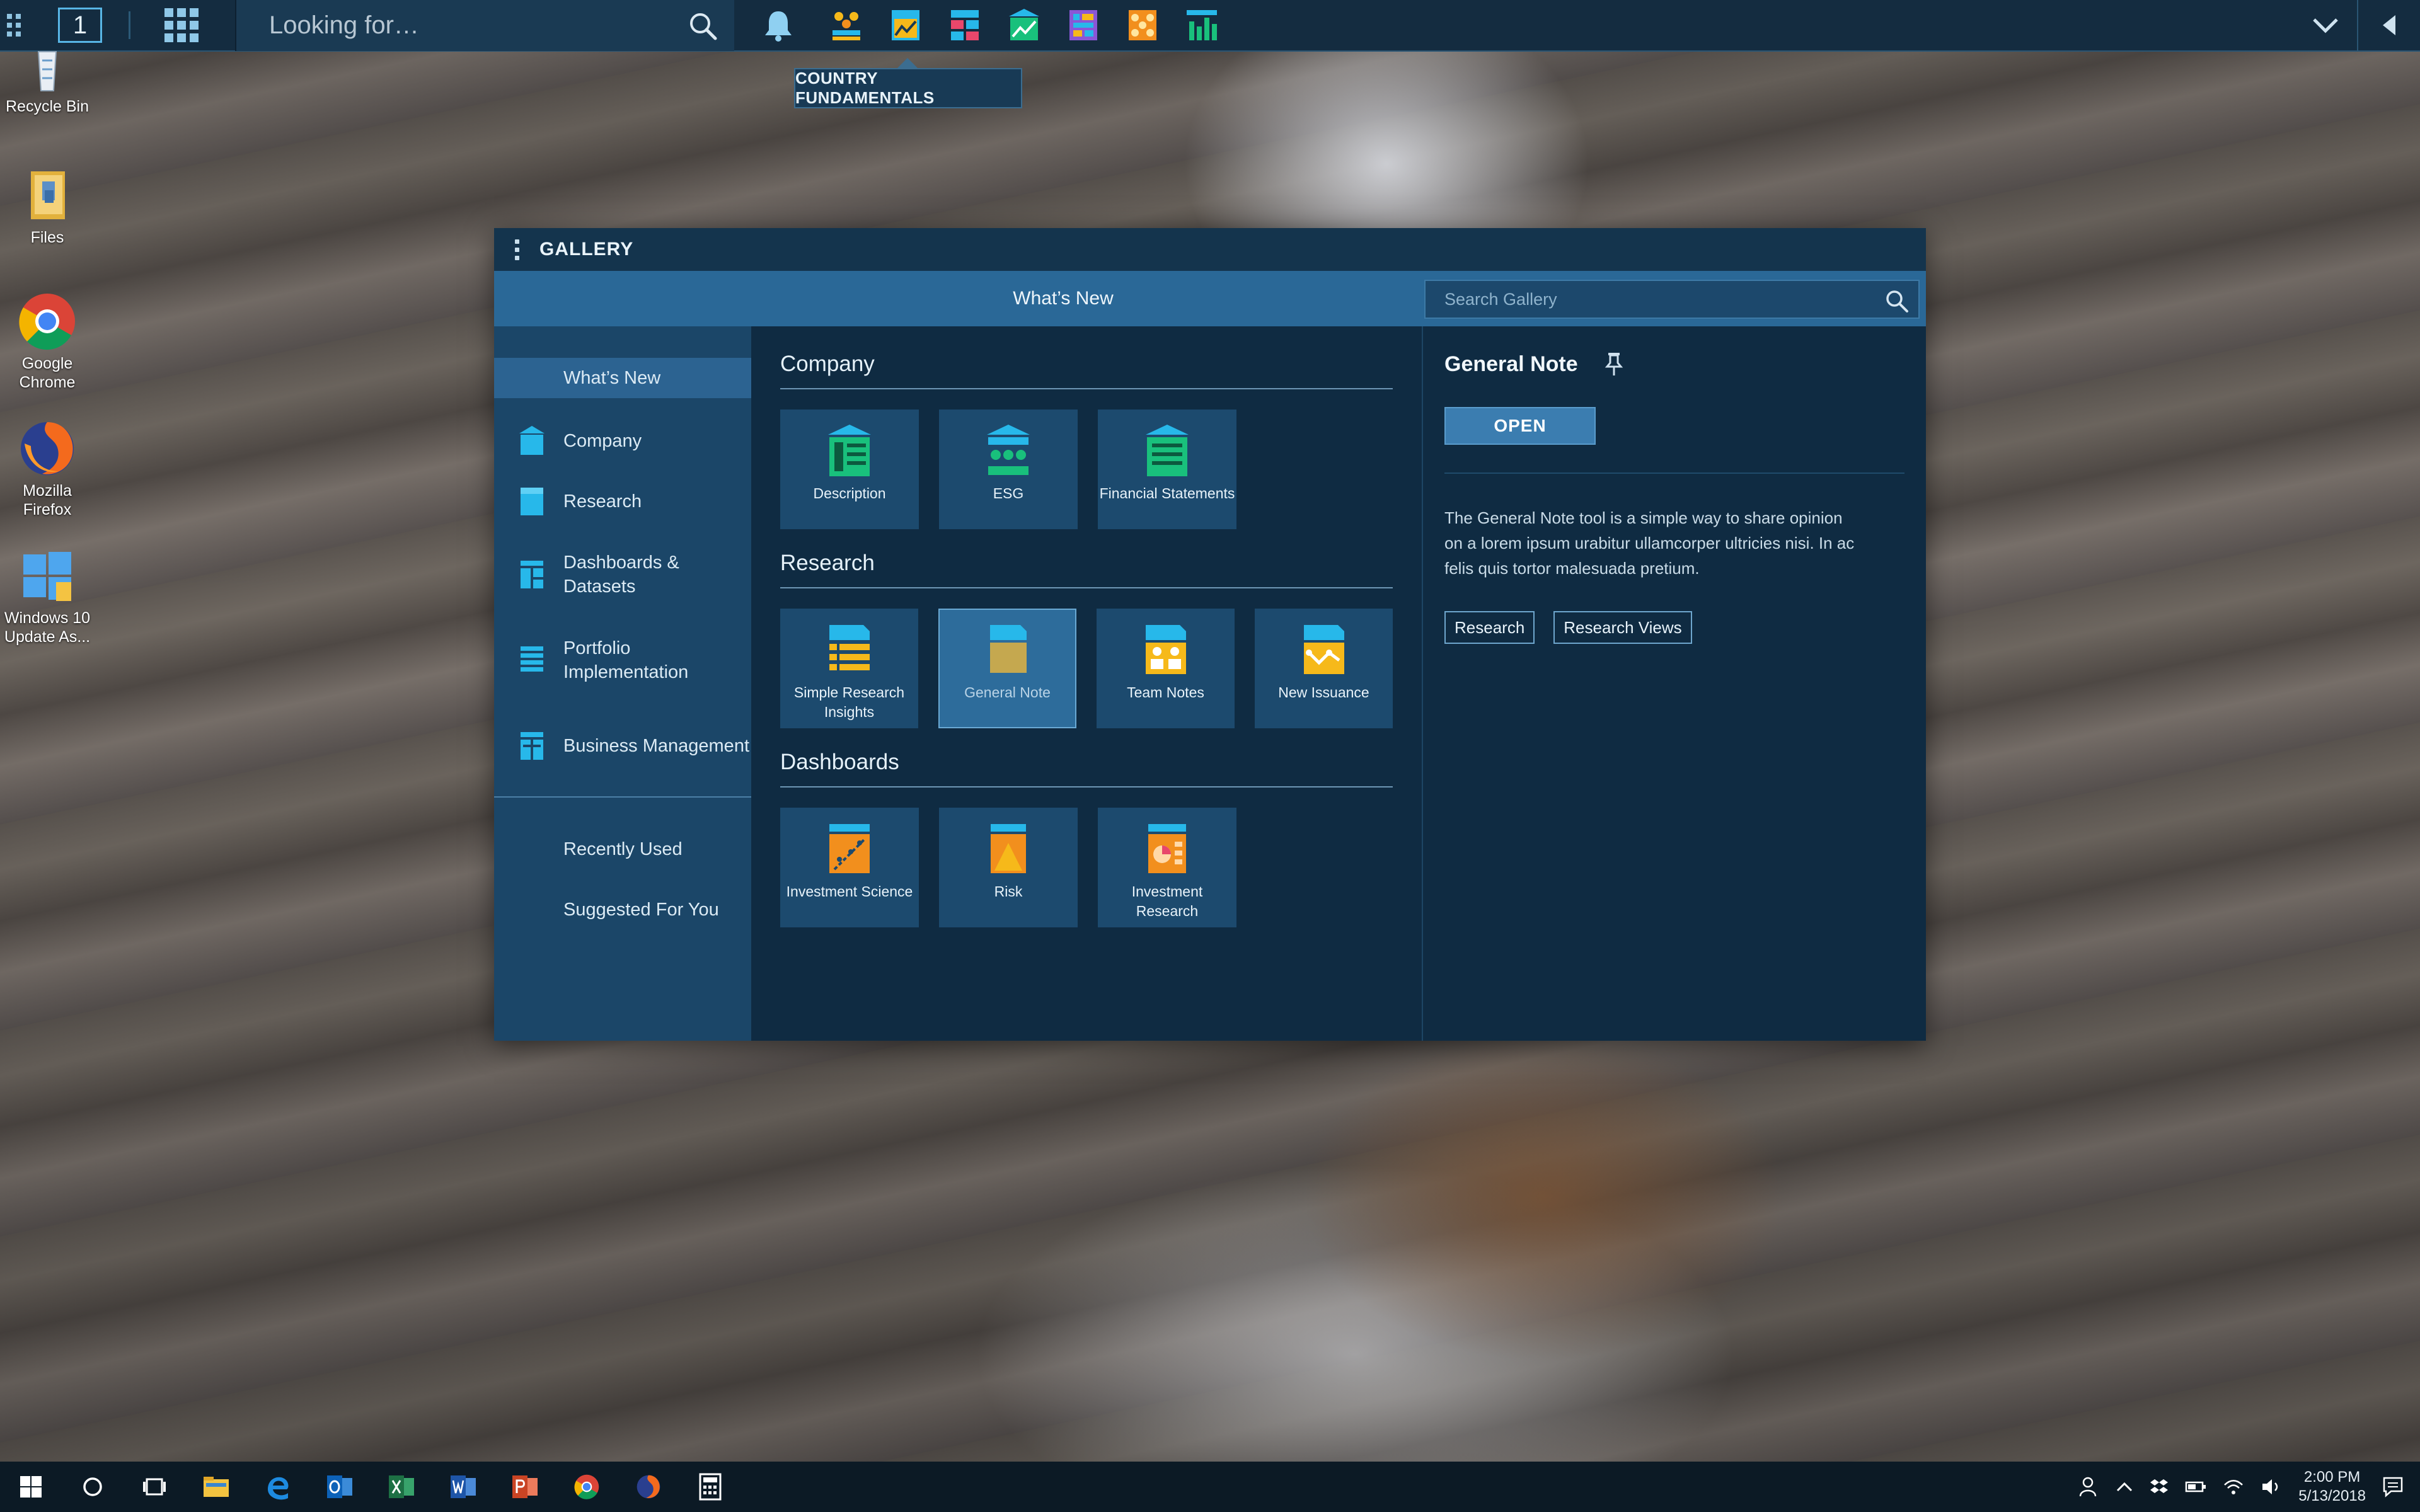 Image resolution: width=2420 pixels, height=1512 pixels. What do you see at coordinates (603, 501) in the screenshot?
I see `sidebar-item-label: Research` at bounding box center [603, 501].